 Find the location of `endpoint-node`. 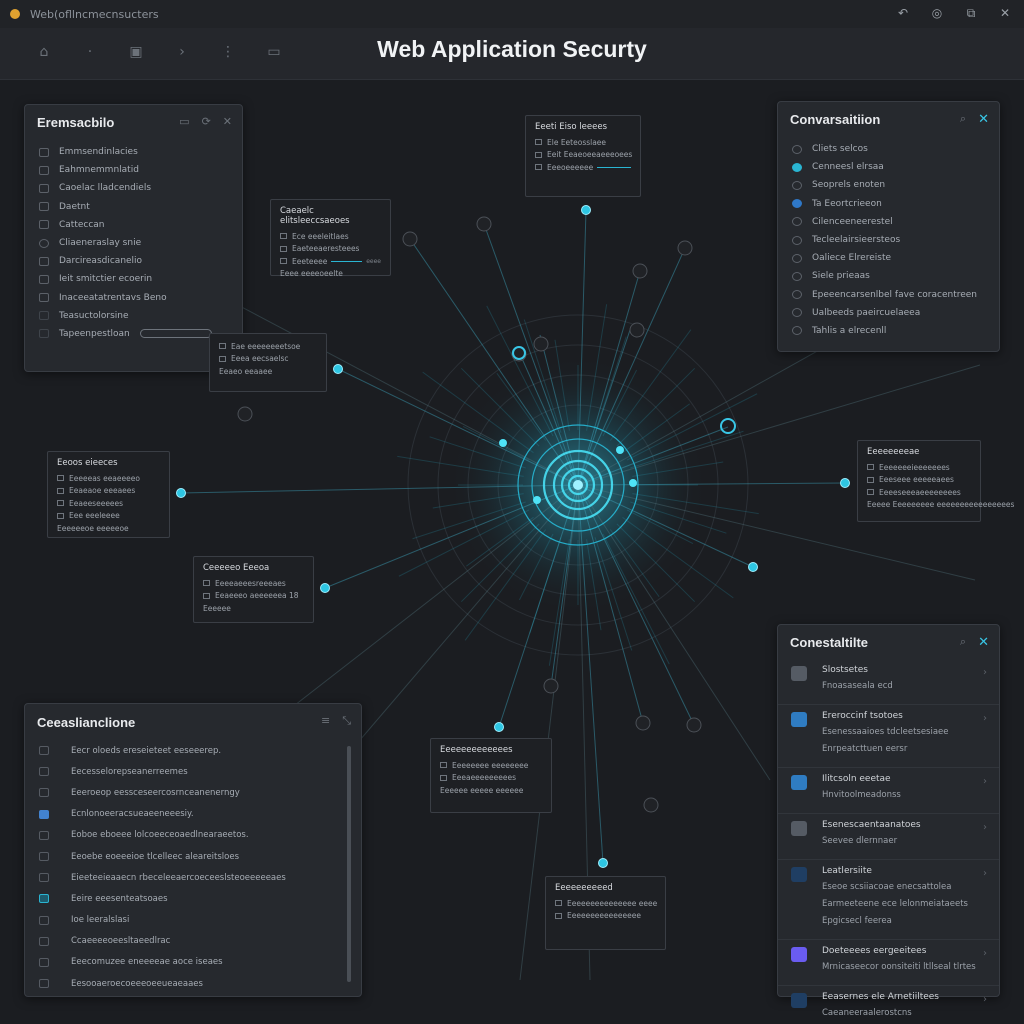

endpoint-node is located at coordinates (181, 493).